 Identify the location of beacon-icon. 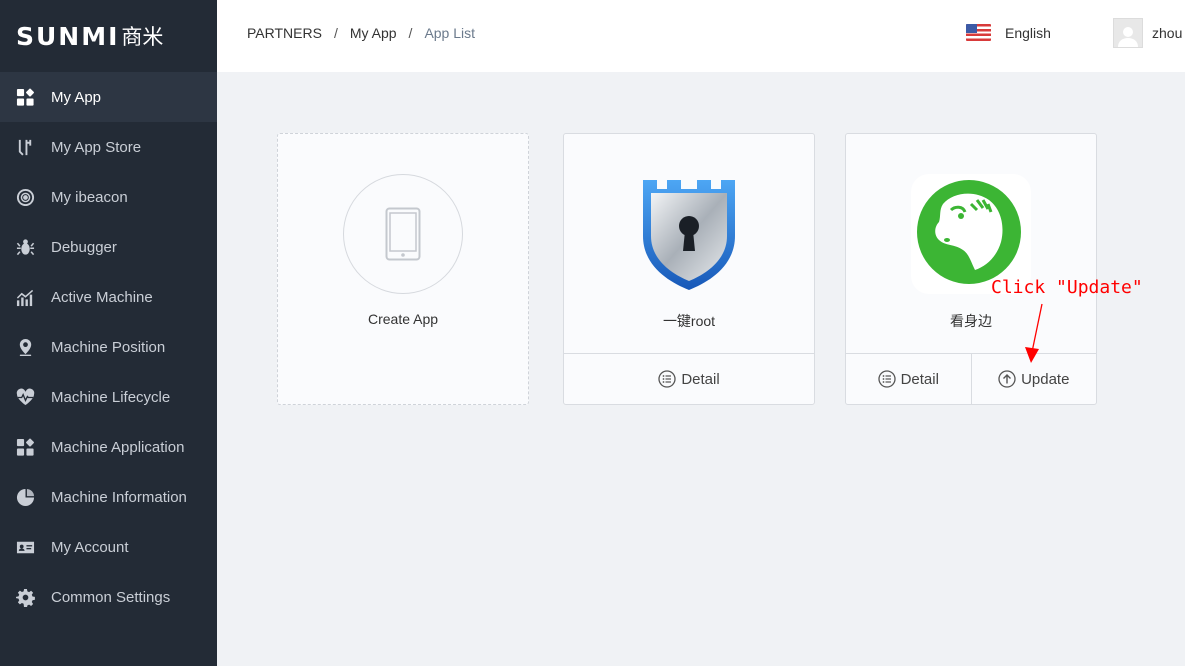
(25, 197).